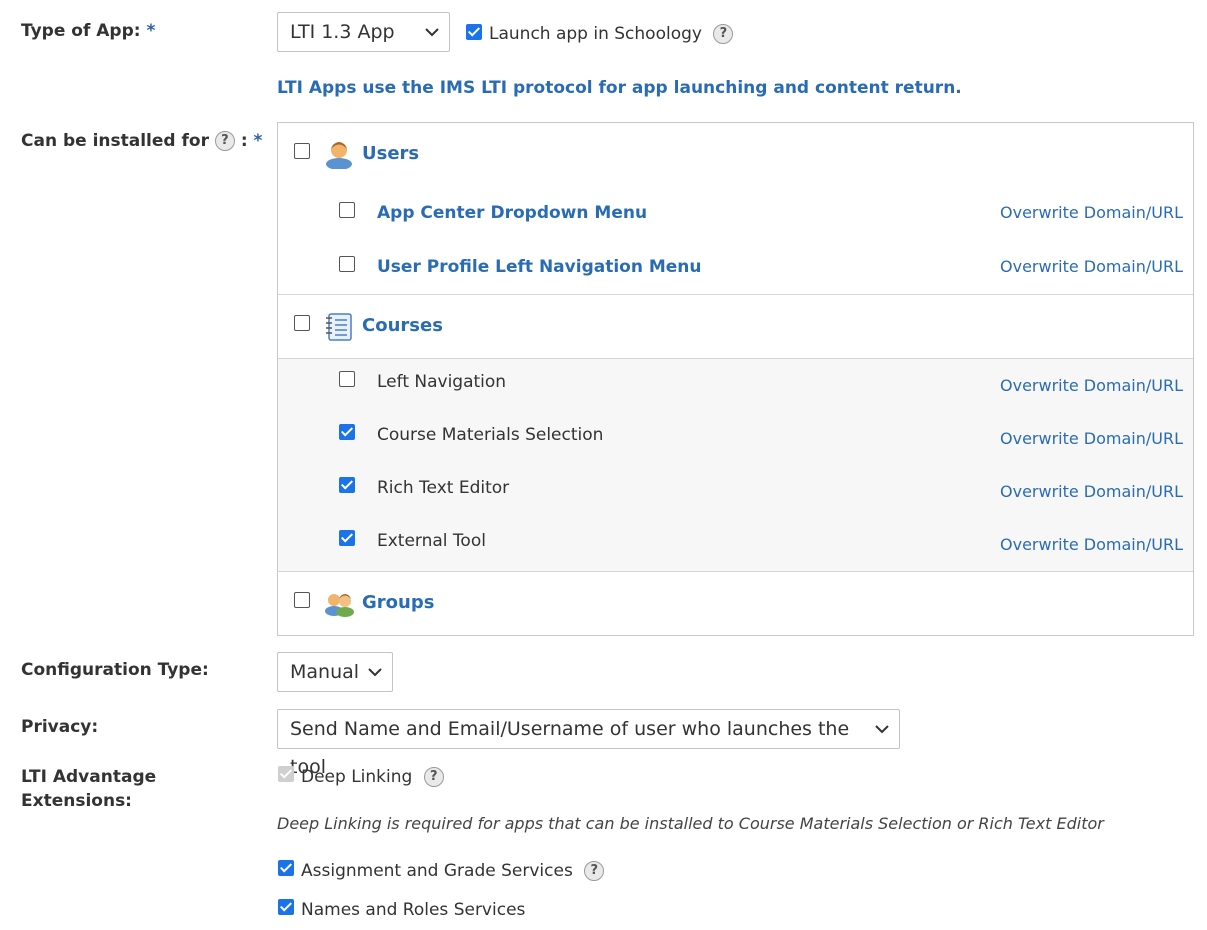  I want to click on lti-advantage-label-line1: LTI Advantage, so click(89, 777).